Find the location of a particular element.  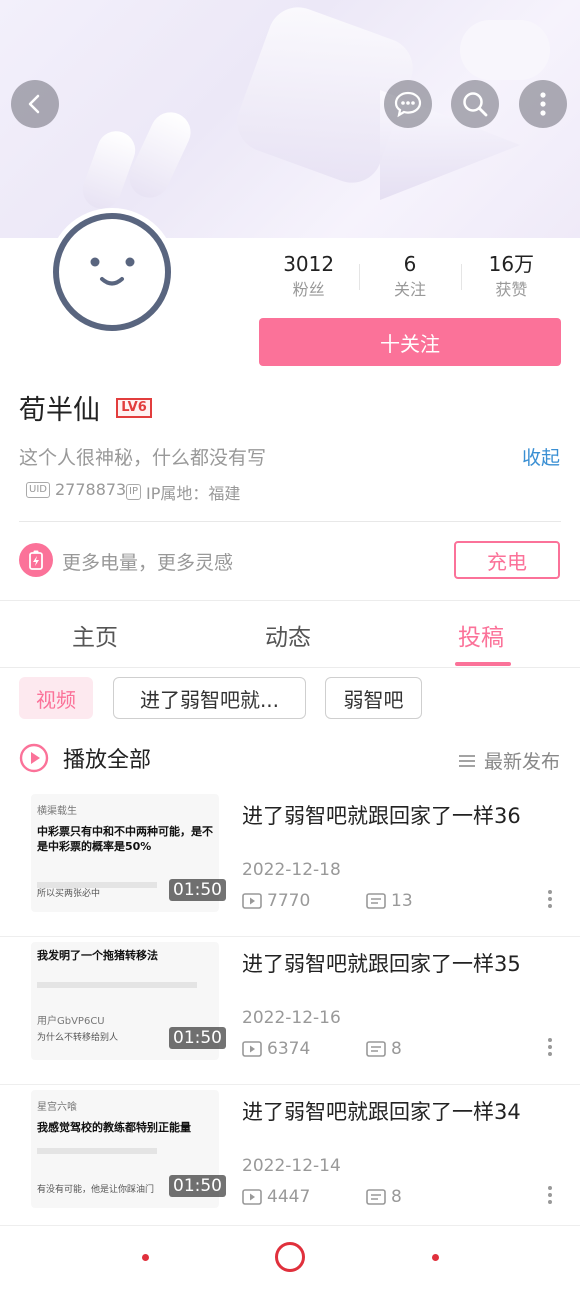

stat-value: 16万 is located at coordinates (511, 264).